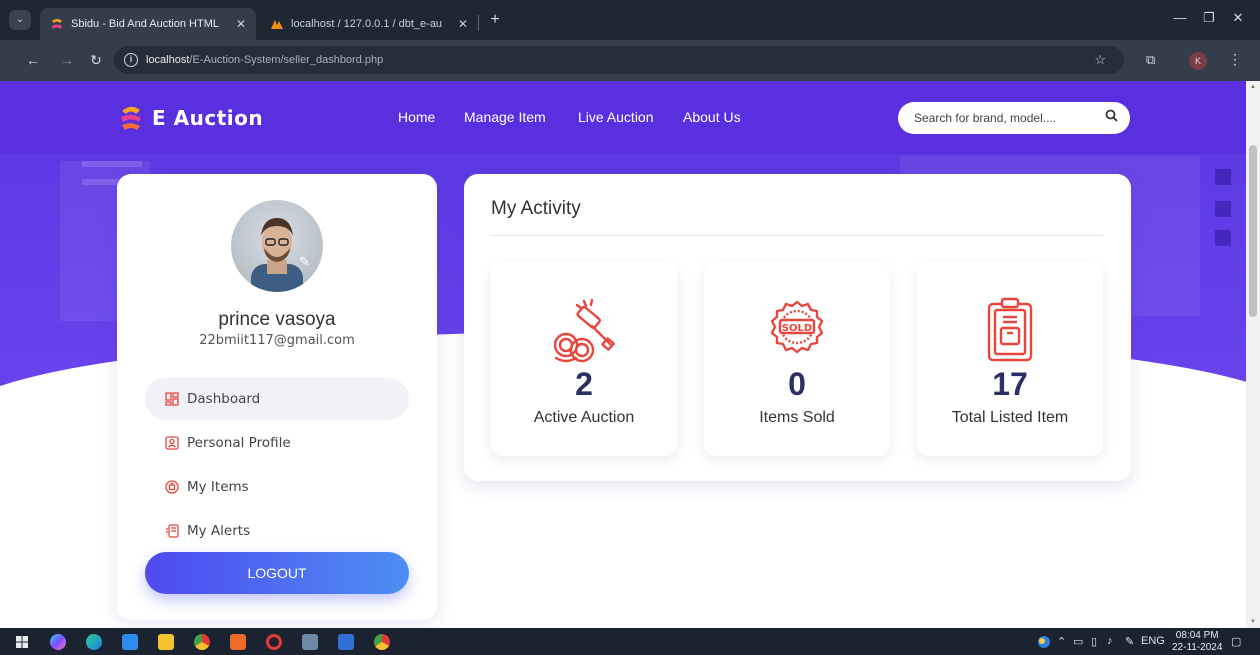 This screenshot has height=655, width=1260. What do you see at coordinates (277, 573) in the screenshot?
I see `logout-button: LOGOUT` at bounding box center [277, 573].